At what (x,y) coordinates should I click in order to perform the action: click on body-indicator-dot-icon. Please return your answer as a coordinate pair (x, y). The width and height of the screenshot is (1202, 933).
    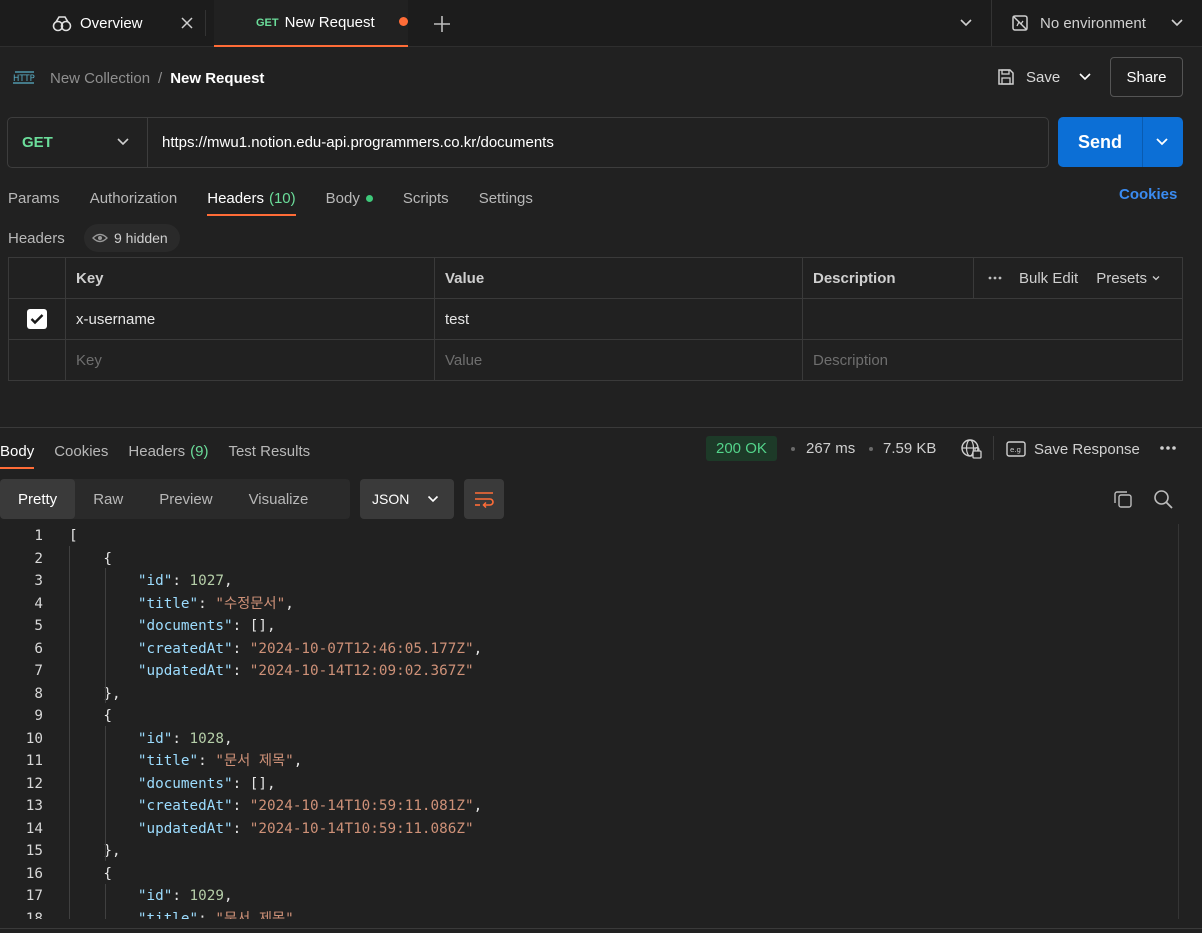
    Looking at the image, I should click on (369, 198).